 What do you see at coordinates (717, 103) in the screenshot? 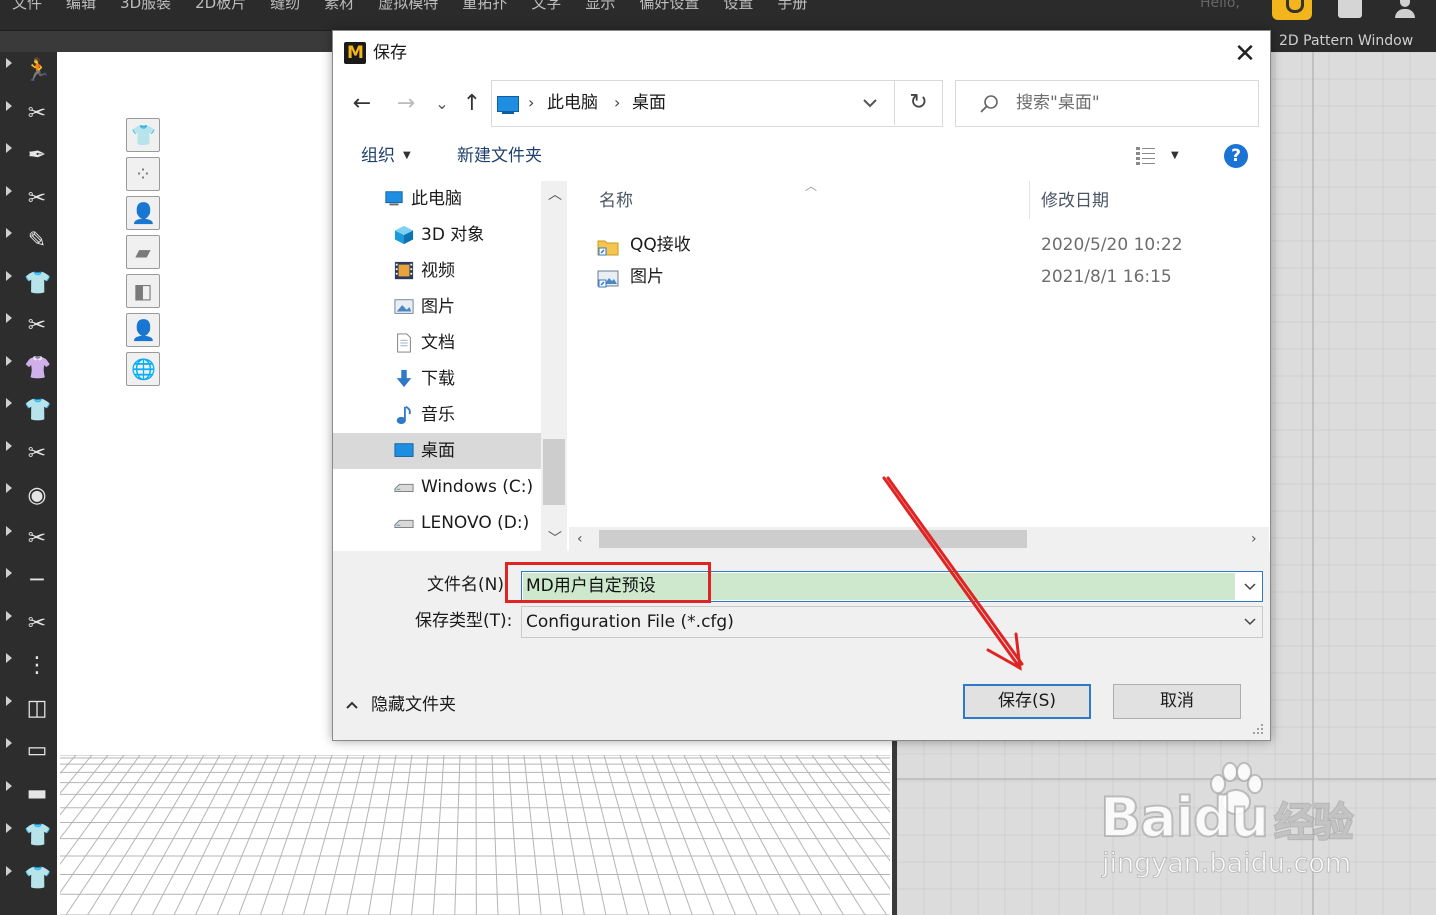
I see `address-bar: › 此电脑 › 桌面 ↻` at bounding box center [717, 103].